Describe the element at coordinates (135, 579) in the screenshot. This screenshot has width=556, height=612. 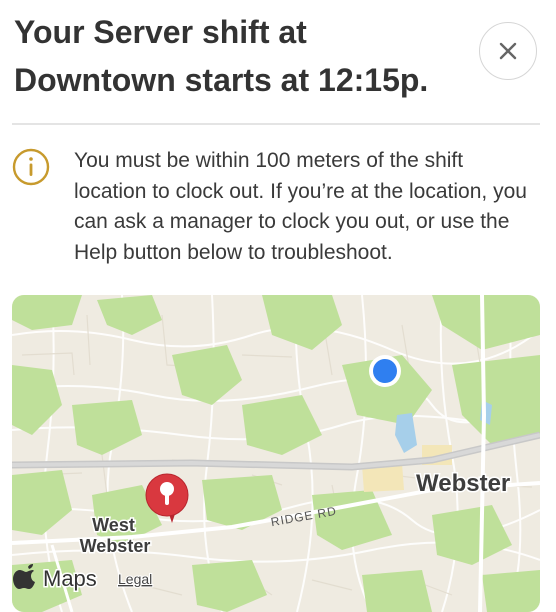
I see `legal-link: Legal` at that location.